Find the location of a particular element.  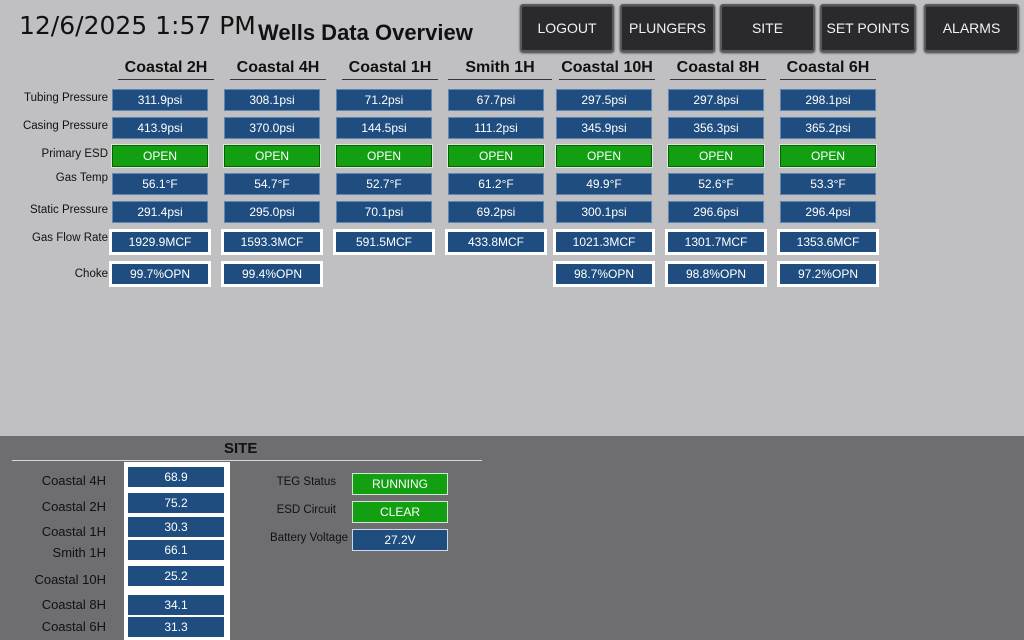

site-value-smith-1h: 66.1 is located at coordinates (176, 550).